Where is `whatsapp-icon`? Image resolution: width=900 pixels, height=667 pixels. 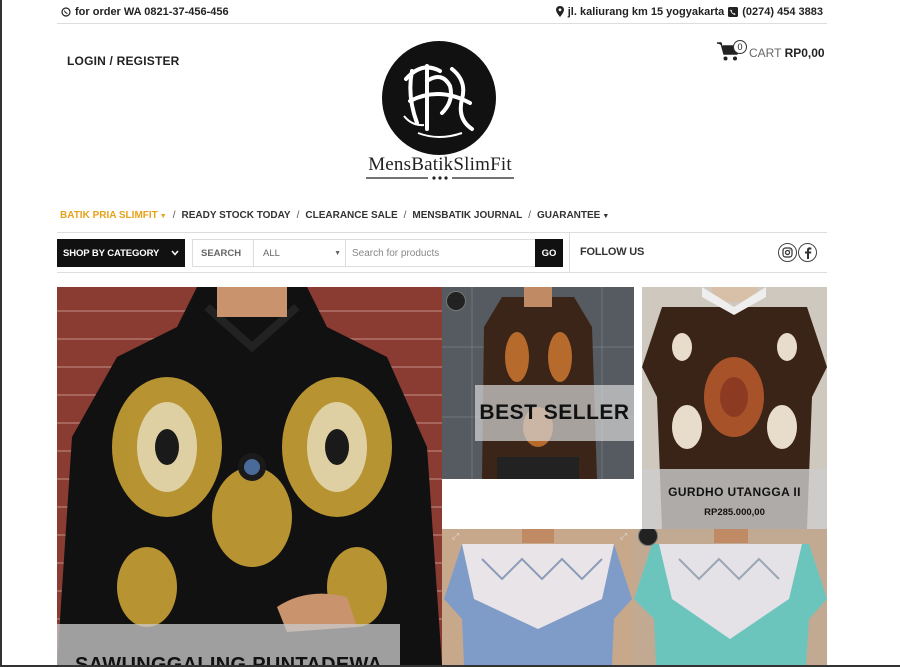
whatsapp-icon is located at coordinates (66, 11).